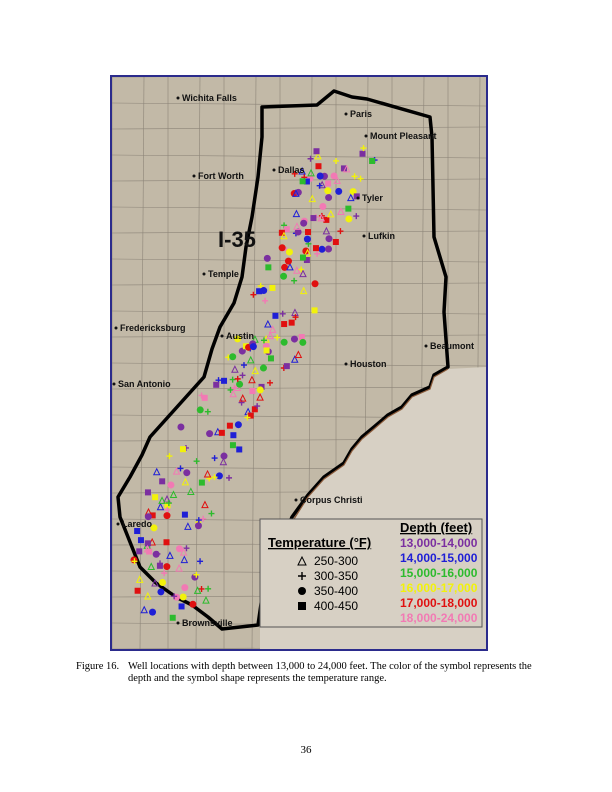 The width and height of the screenshot is (612, 792). I want to click on city-label-austin: Austin, so click(240, 336).